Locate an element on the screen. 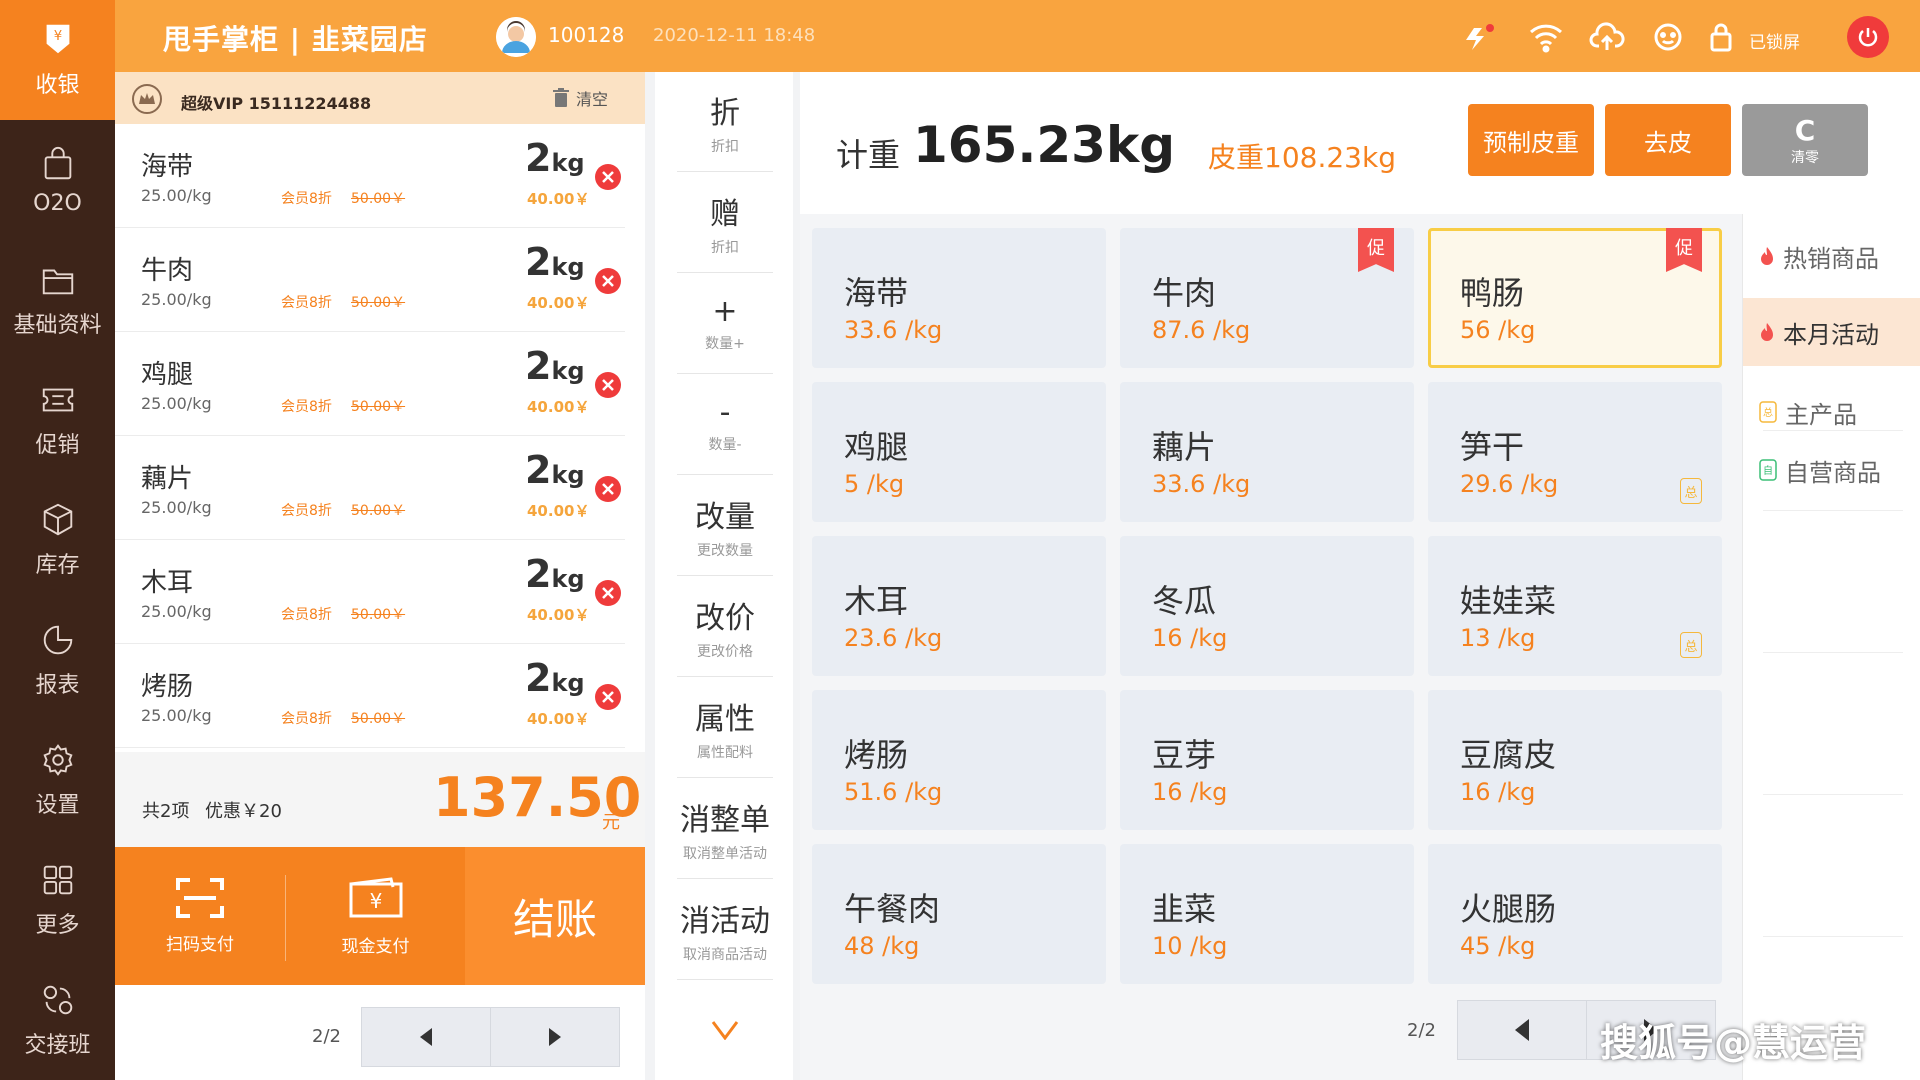 This screenshot has width=1920, height=1080. more-actions-button is located at coordinates (725, 1030).